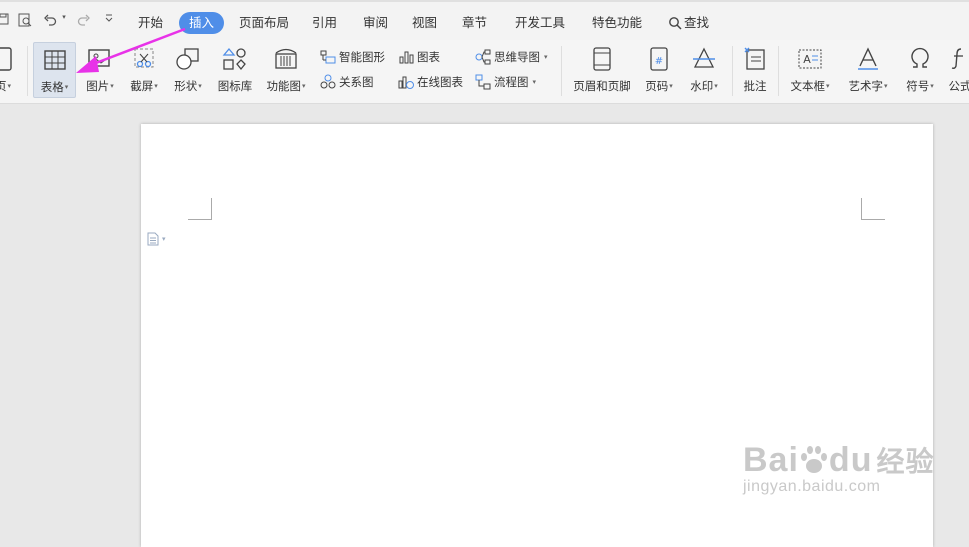 Image resolution: width=969 pixels, height=547 pixels. I want to click on tab-home: 开始, so click(150, 23).